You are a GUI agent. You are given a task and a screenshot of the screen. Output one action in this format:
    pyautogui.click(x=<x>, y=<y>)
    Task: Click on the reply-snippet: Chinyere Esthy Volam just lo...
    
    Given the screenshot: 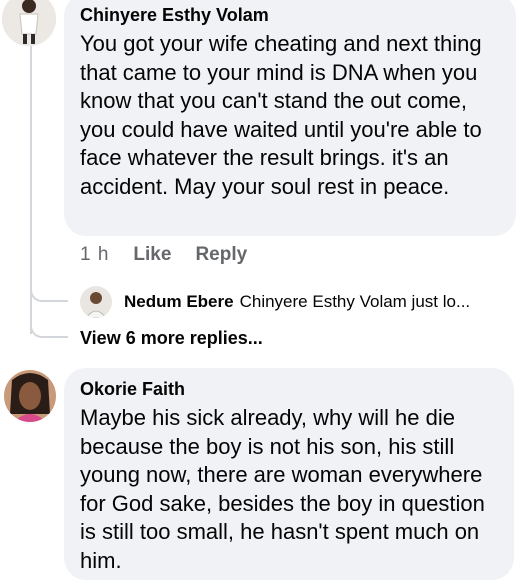 What is the action you would take?
    pyautogui.click(x=355, y=301)
    